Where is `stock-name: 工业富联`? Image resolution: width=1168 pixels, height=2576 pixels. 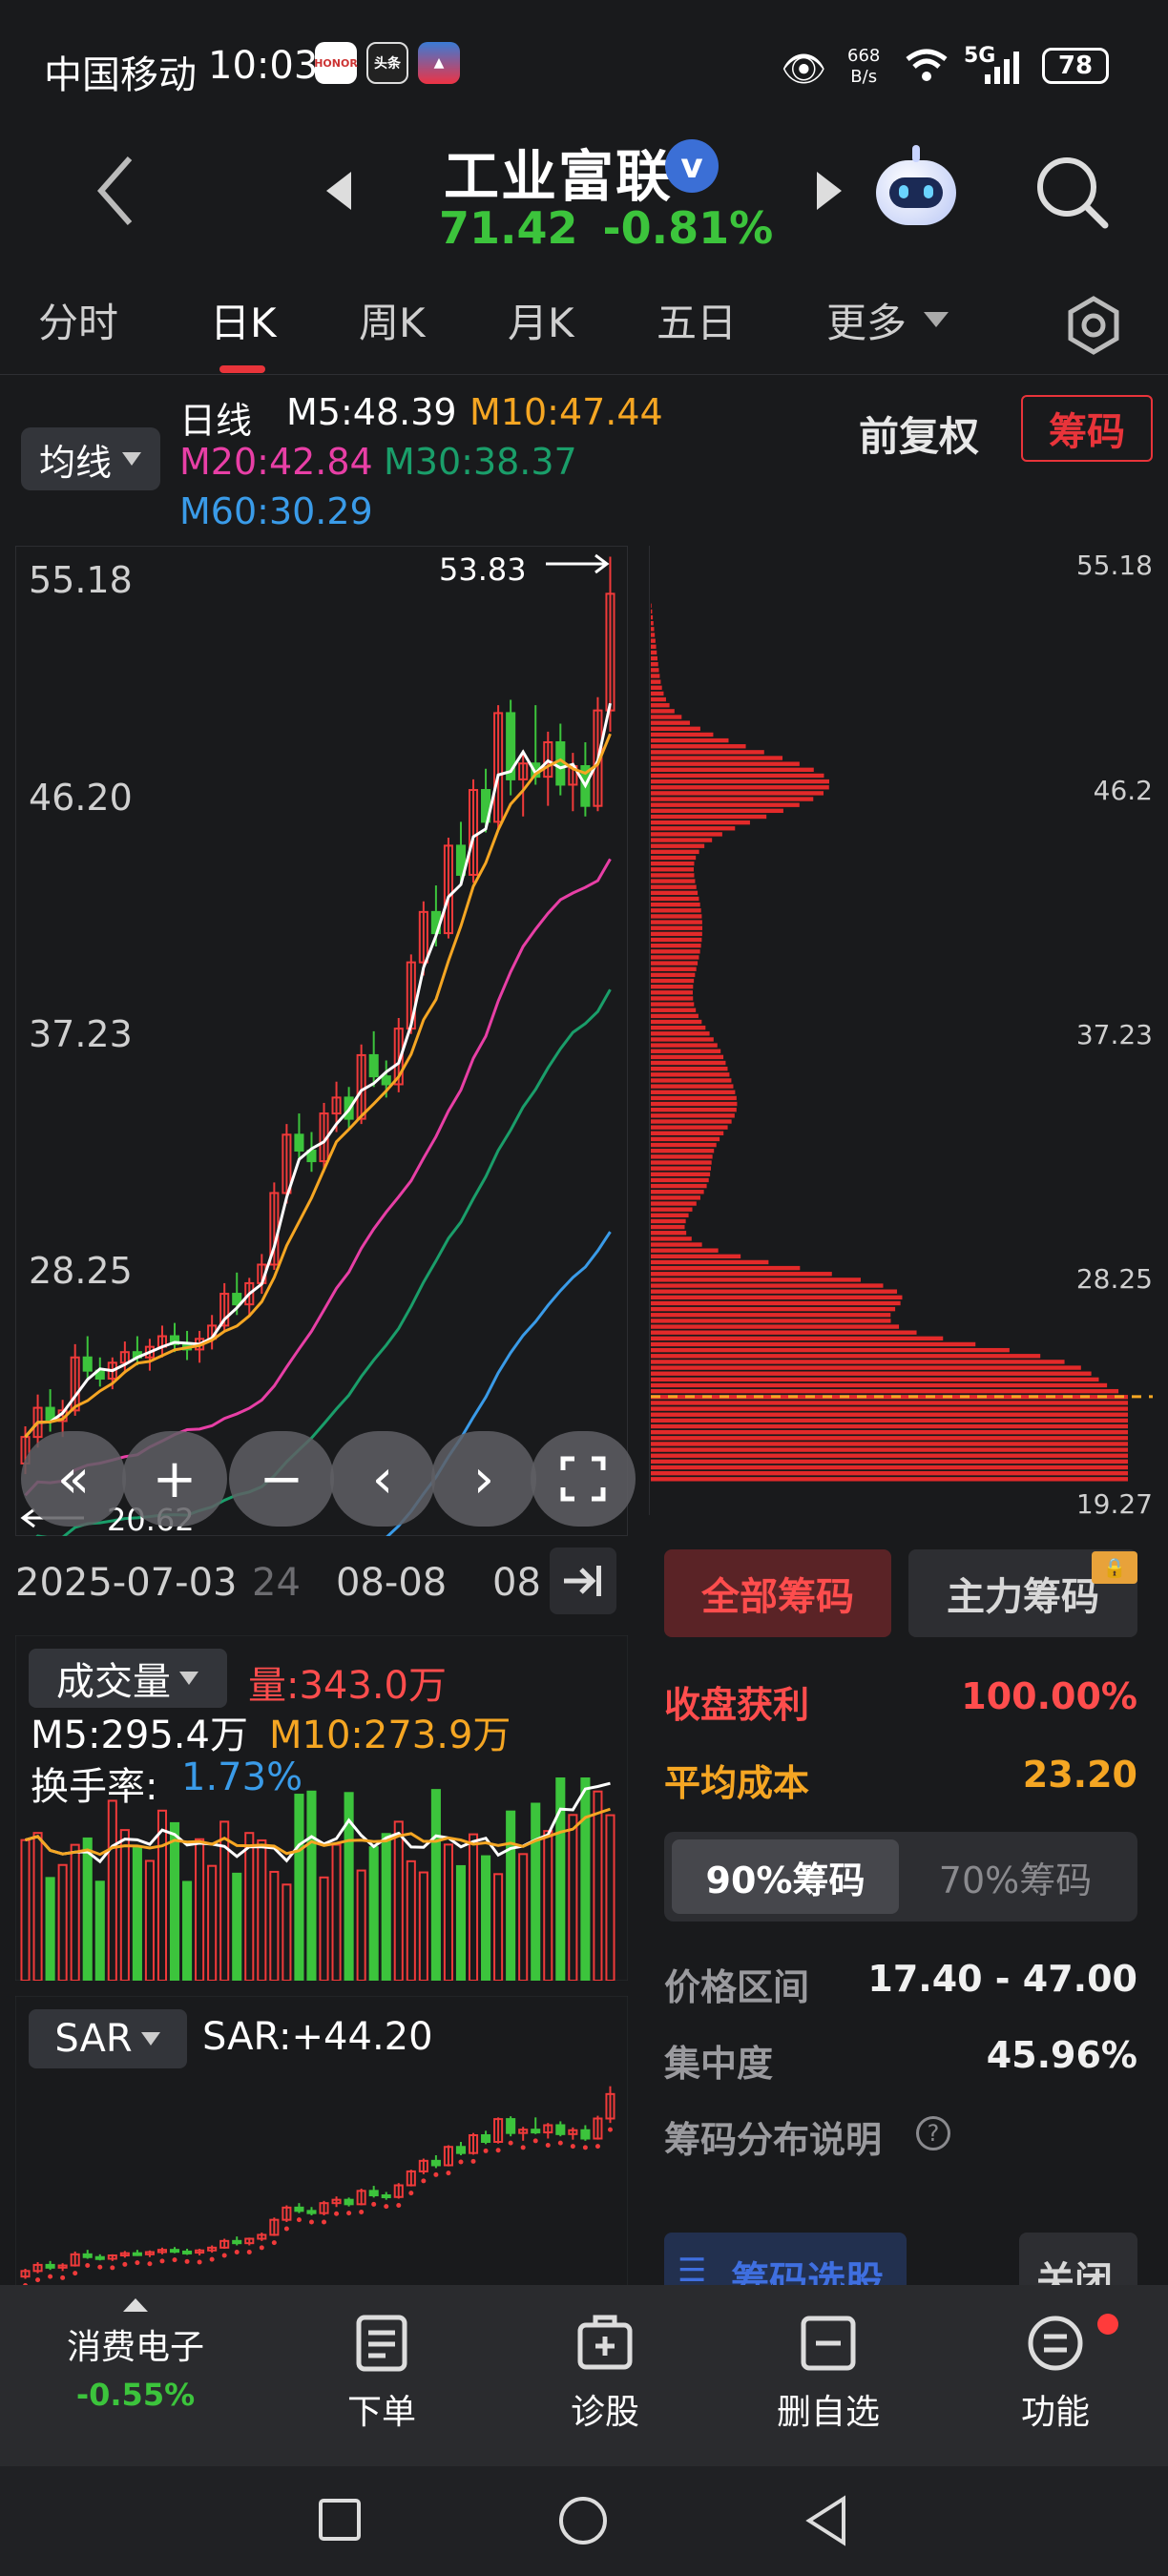 stock-name: 工业富联 is located at coordinates (559, 176).